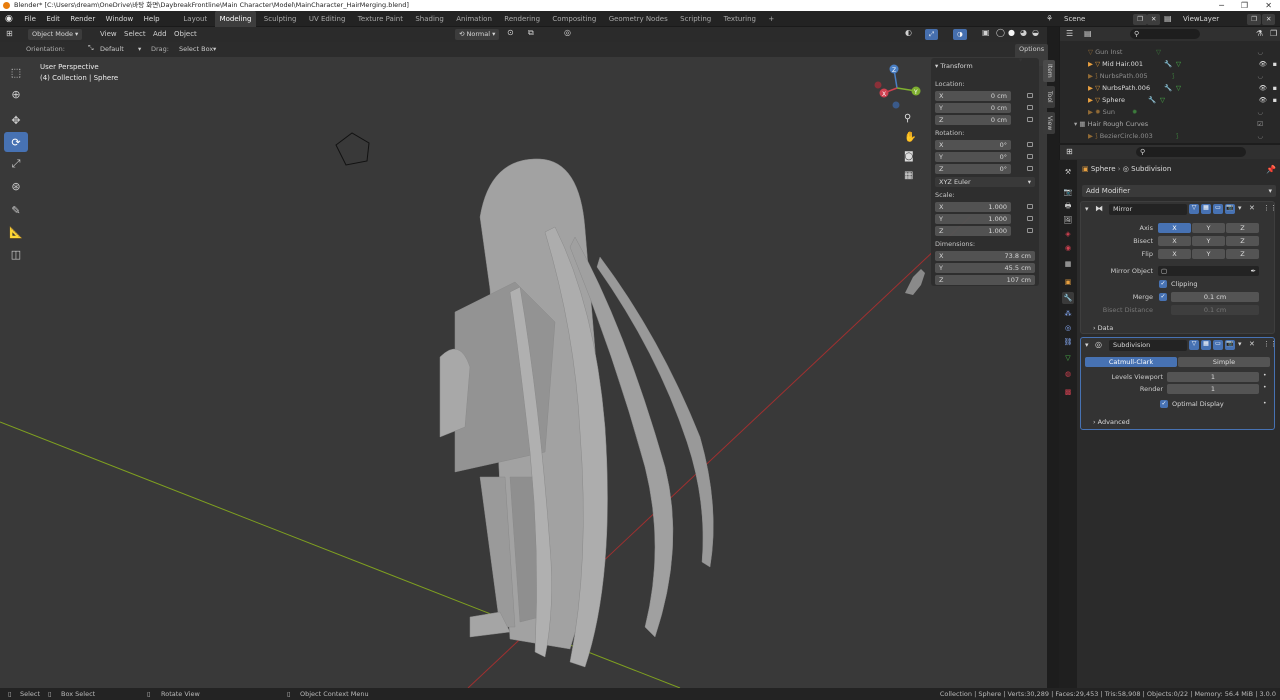 This screenshot has width=1280, height=700. I want to click on eyedropper-icon: ✒, so click(1255, 271).